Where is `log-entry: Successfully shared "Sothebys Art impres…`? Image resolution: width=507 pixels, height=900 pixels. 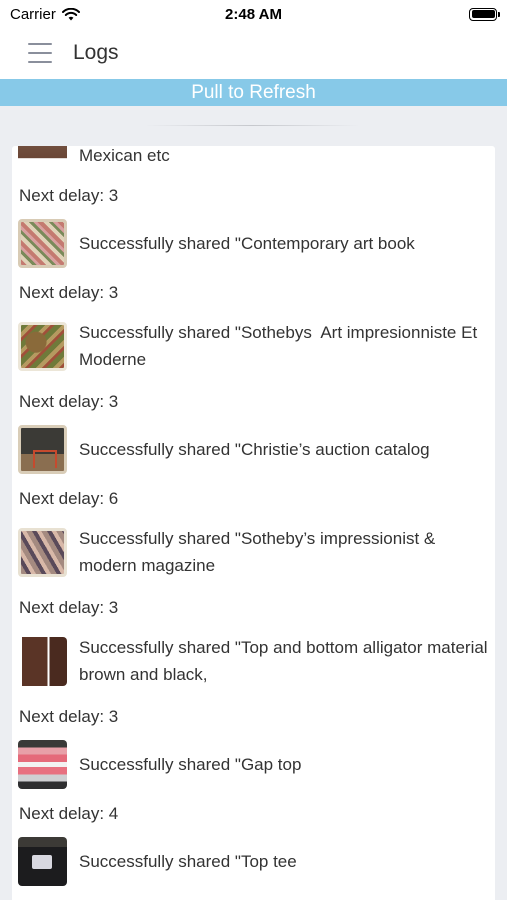 log-entry: Successfully shared "Sothebys Art impres… is located at coordinates (253, 346).